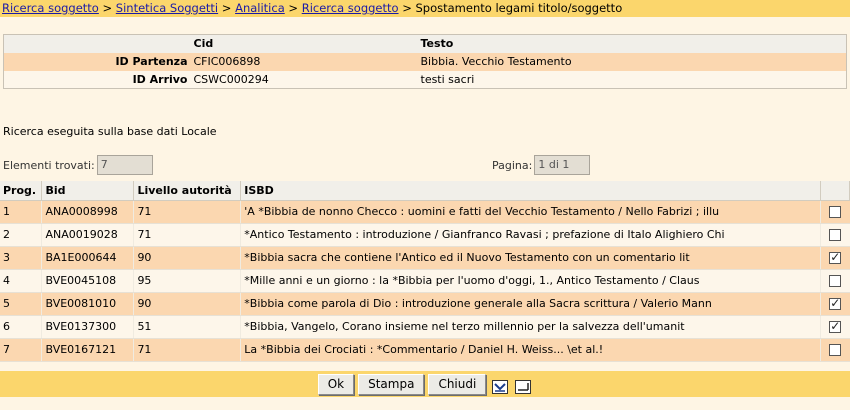 The image size is (850, 410). Describe the element at coordinates (88, 327) in the screenshot. I see `cell-bid: BVE0137300` at that location.